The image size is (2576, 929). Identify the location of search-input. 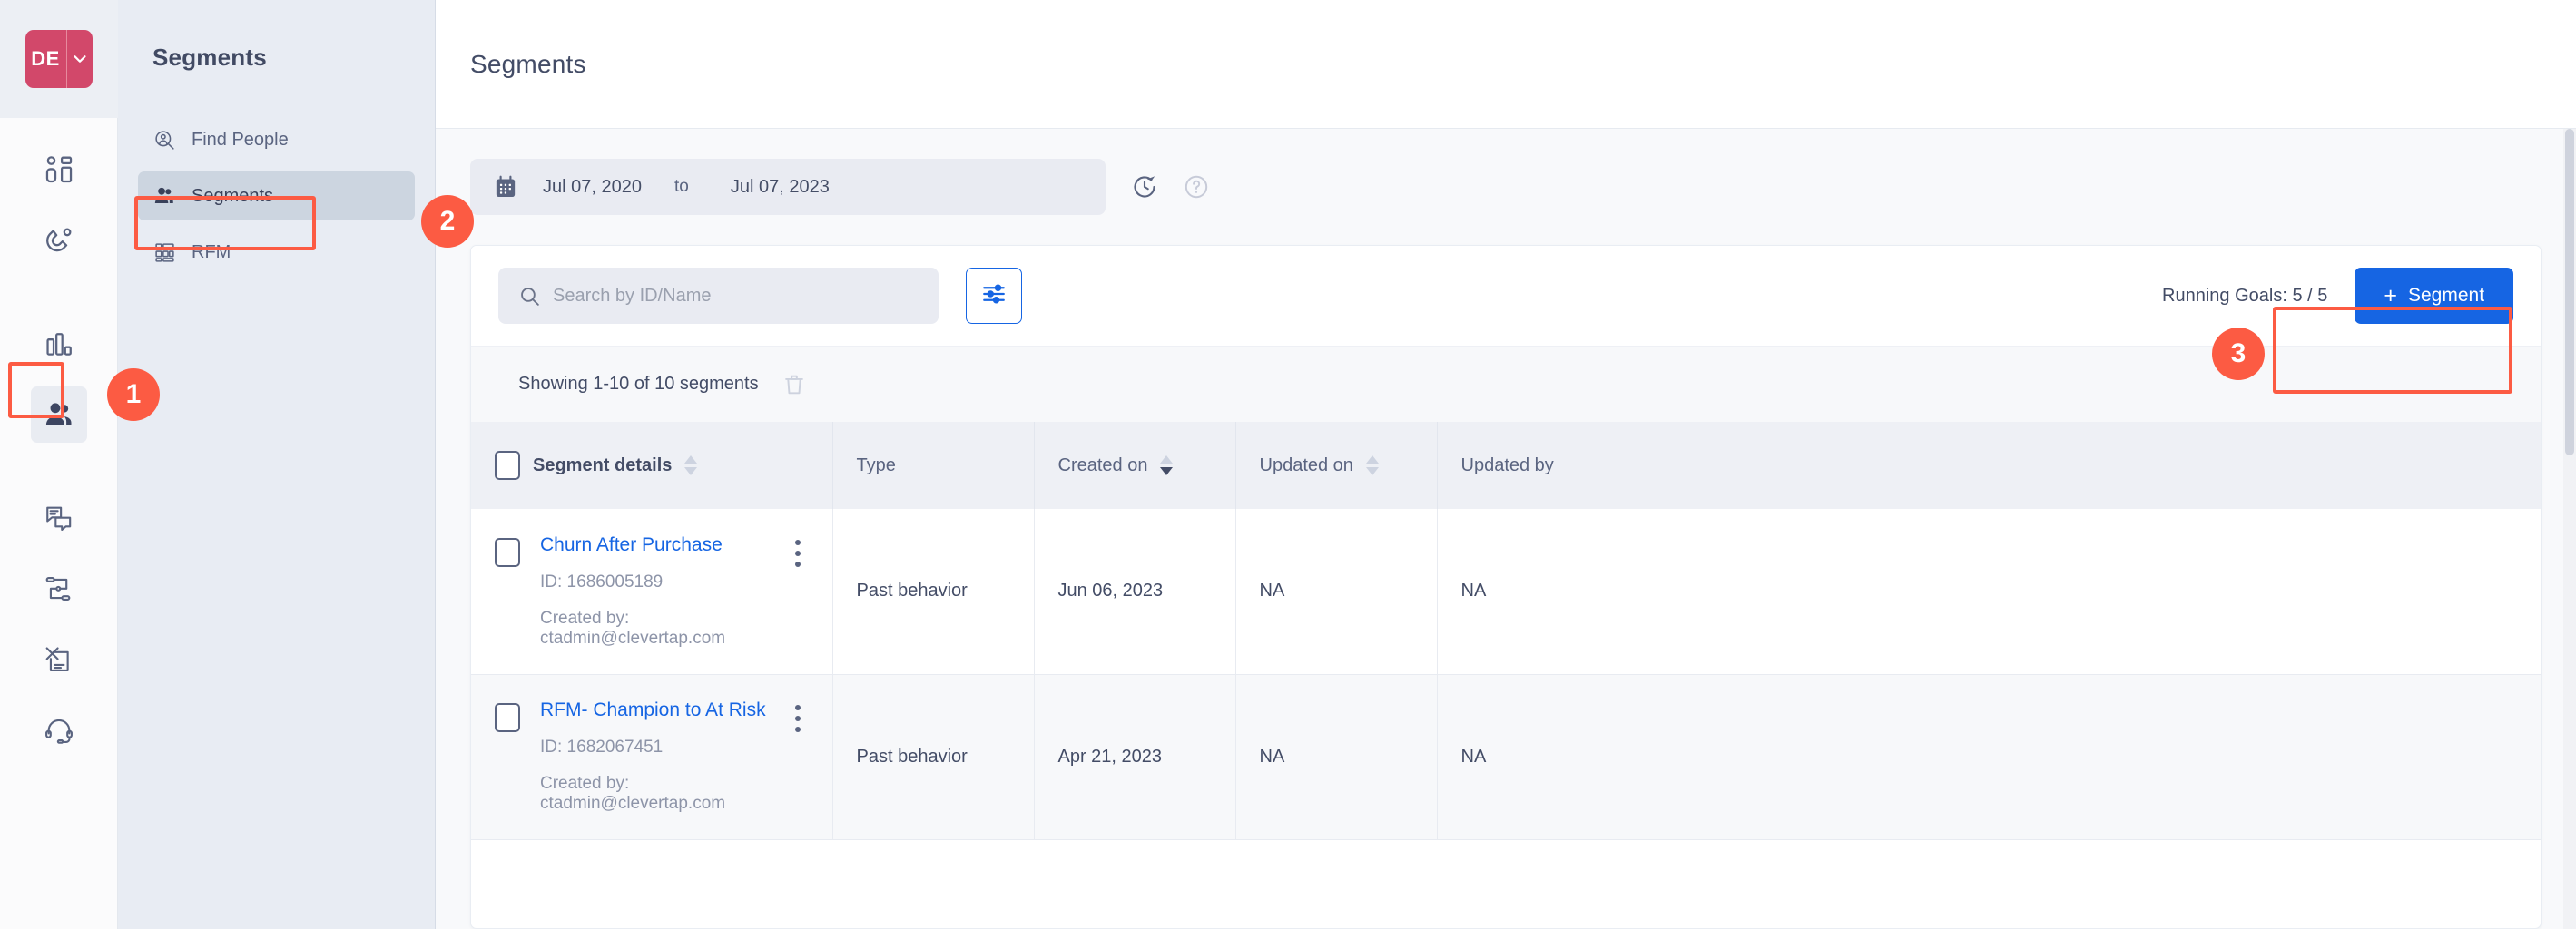
(737, 296).